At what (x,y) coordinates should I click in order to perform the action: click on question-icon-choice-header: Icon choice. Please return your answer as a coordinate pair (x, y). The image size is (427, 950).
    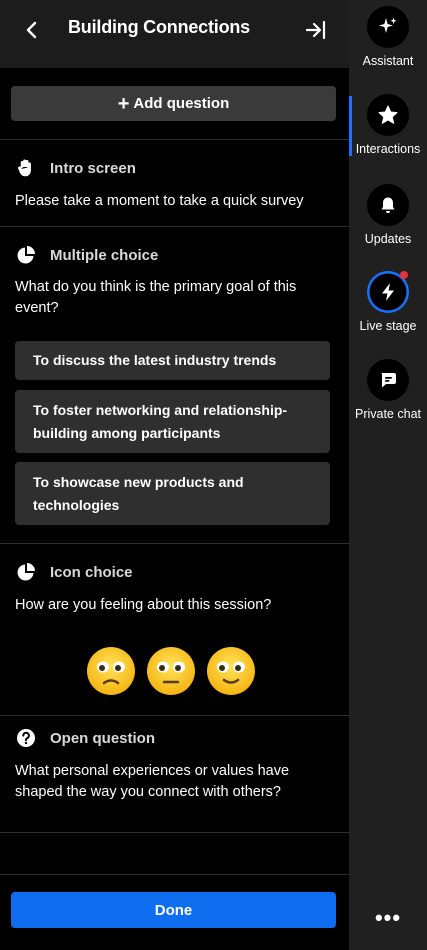
    Looking at the image, I should click on (74, 572).